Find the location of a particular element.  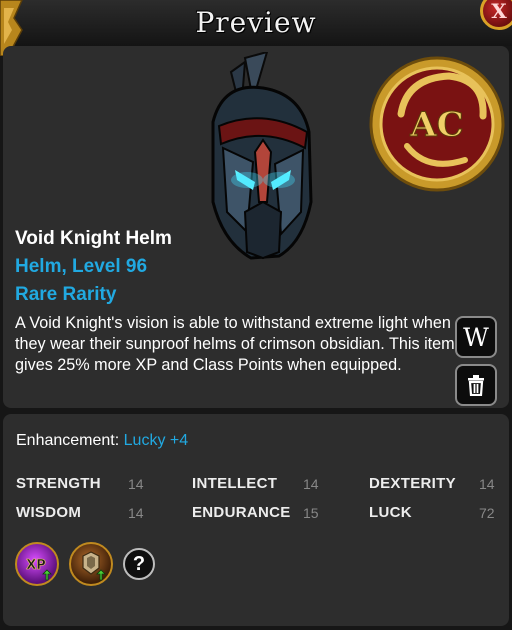

stat-strength-value: 14 is located at coordinates (136, 484).